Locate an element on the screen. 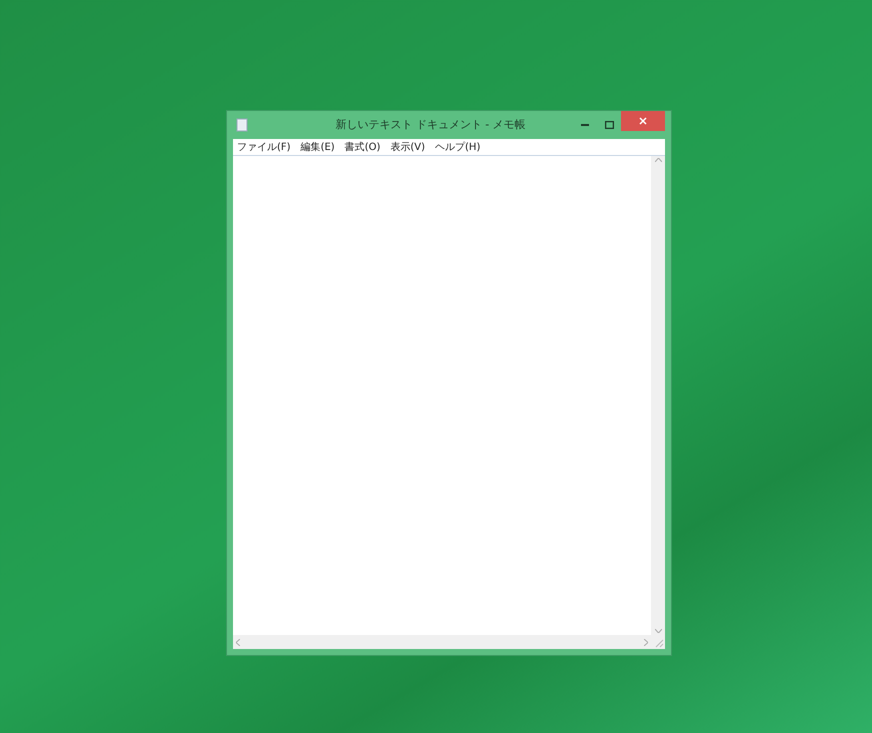 This screenshot has height=733, width=872. menu-item: 編集(E) is located at coordinates (317, 147).